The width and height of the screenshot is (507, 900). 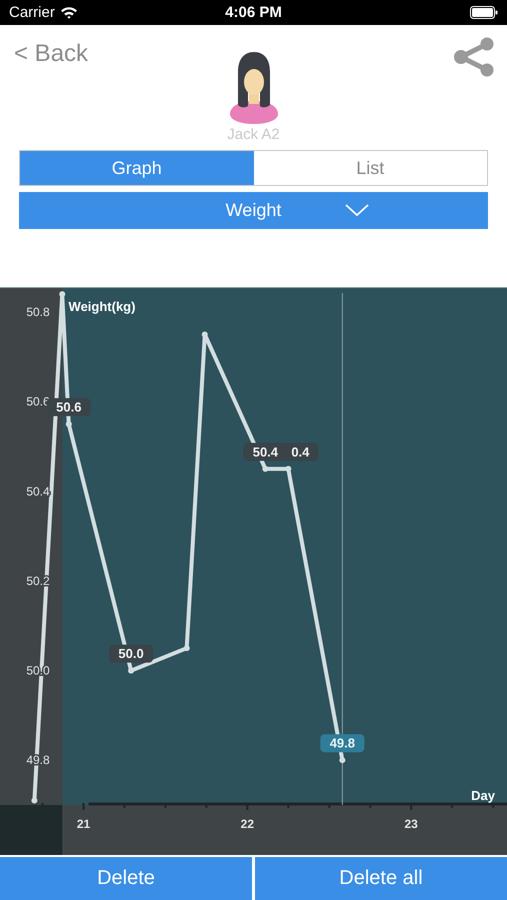 I want to click on clock-time: 4:06 PM, so click(x=253, y=12).